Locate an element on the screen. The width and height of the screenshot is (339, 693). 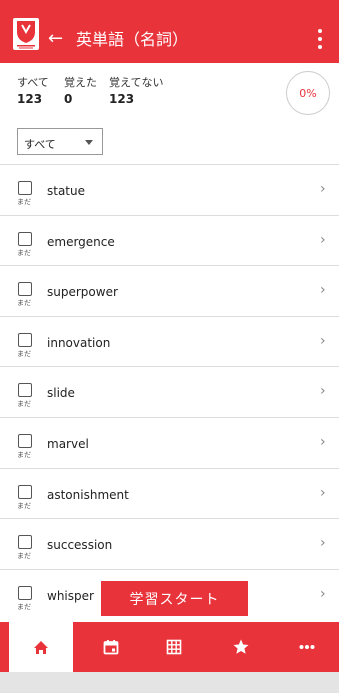
word-row: まだ succession › is located at coordinates (169, 544).